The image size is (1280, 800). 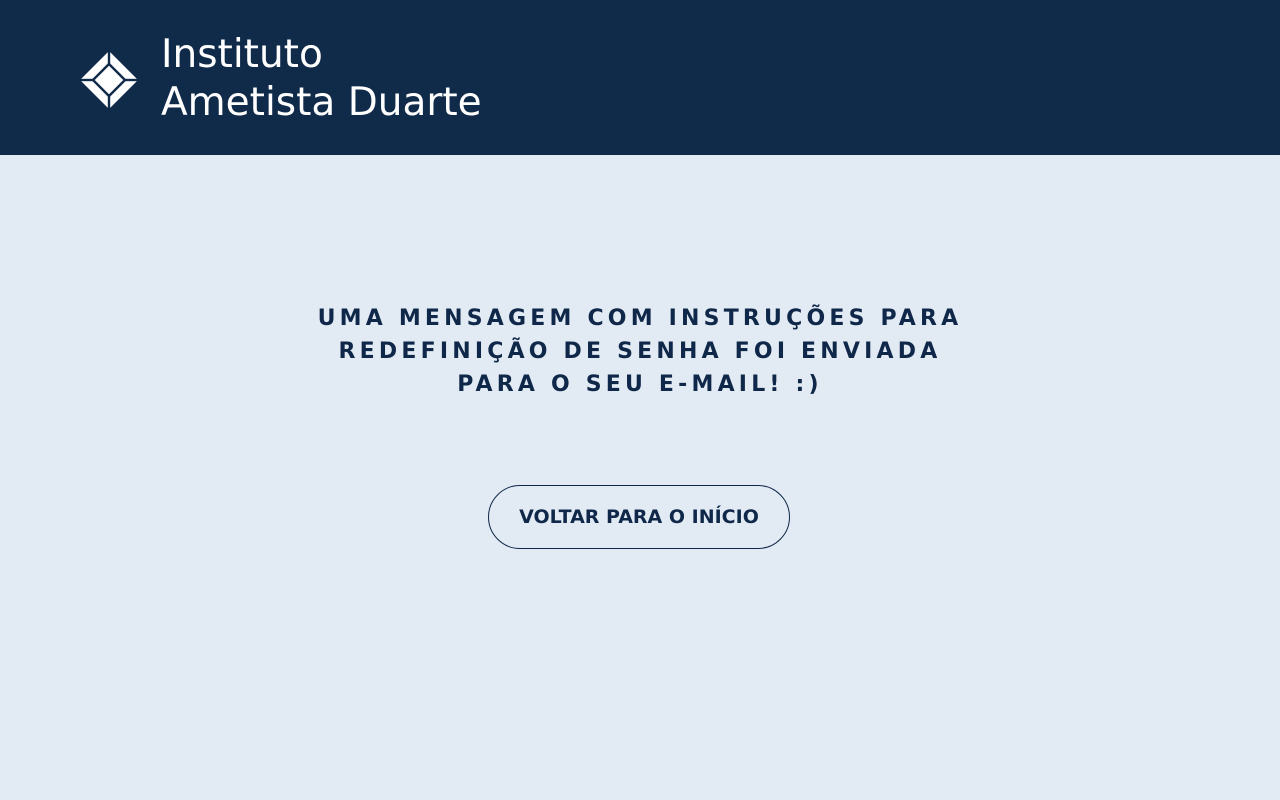 I want to click on brand-name: Instituto Ametista Duarte, so click(x=321, y=79).